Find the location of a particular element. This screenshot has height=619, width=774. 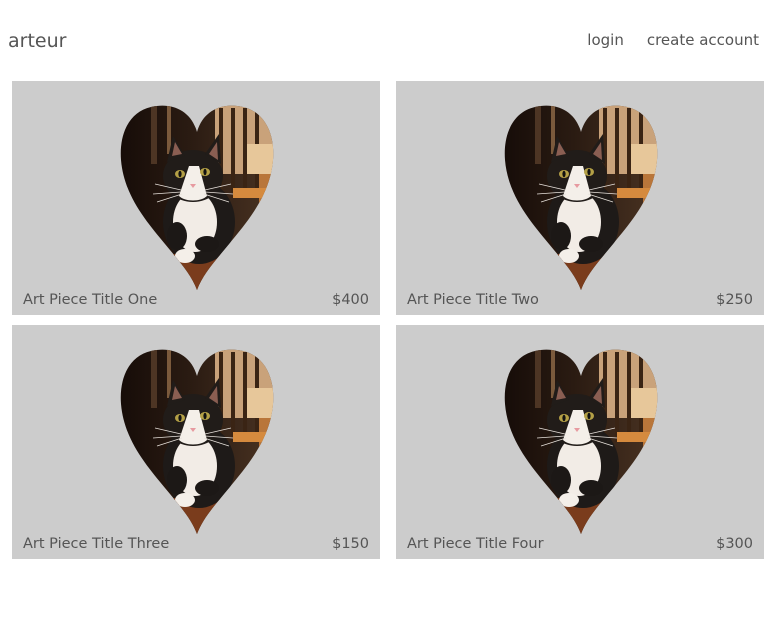

art-card-title: Art Piece Title Three is located at coordinates (96, 544).